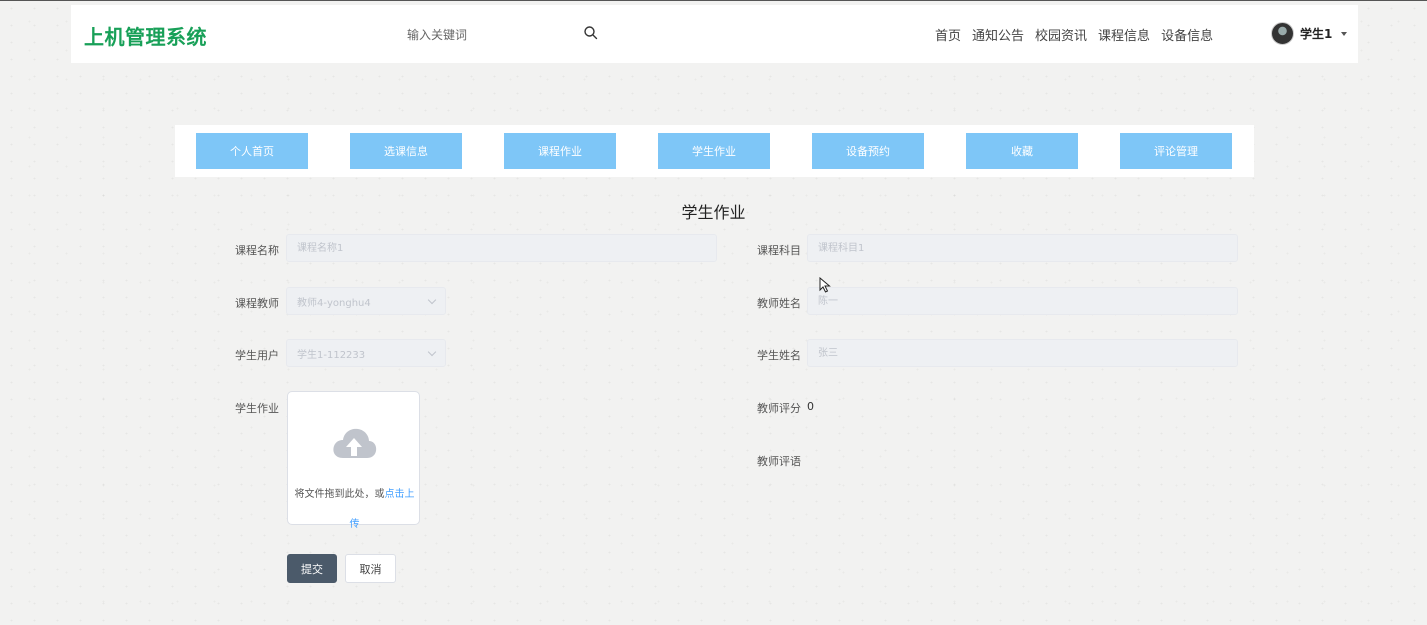  What do you see at coordinates (331, 355) in the screenshot?
I see `student-user-select-value: 学生1-112233` at bounding box center [331, 355].